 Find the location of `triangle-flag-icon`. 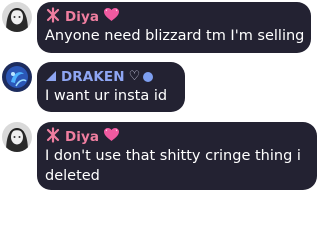

triangle-flag-icon is located at coordinates (51, 76).